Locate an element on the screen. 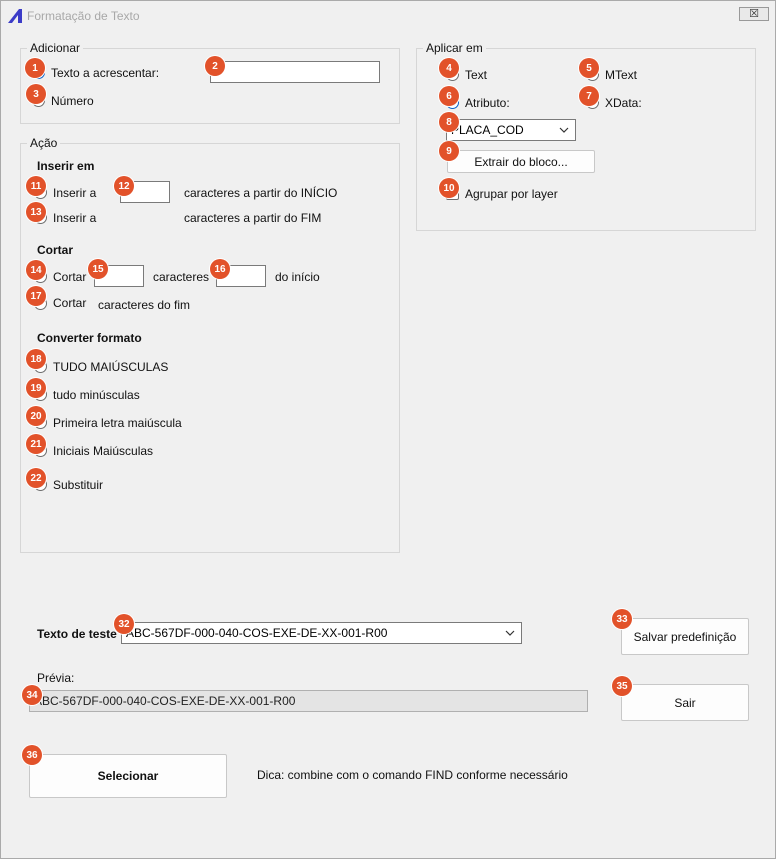 Image resolution: width=776 pixels, height=859 pixels. atributo-select: PLACA_COD is located at coordinates (511, 130).